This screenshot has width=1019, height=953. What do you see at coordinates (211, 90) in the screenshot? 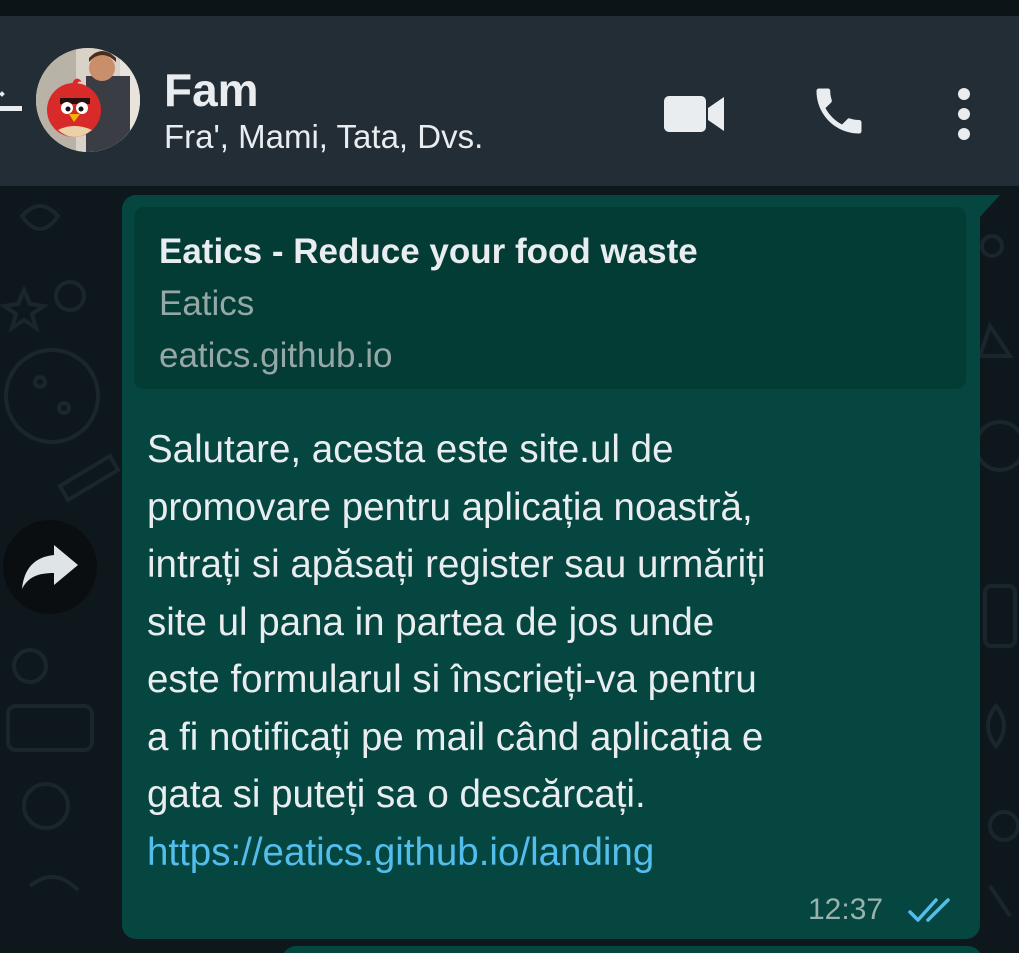
I see `chat-title: Fam` at bounding box center [211, 90].